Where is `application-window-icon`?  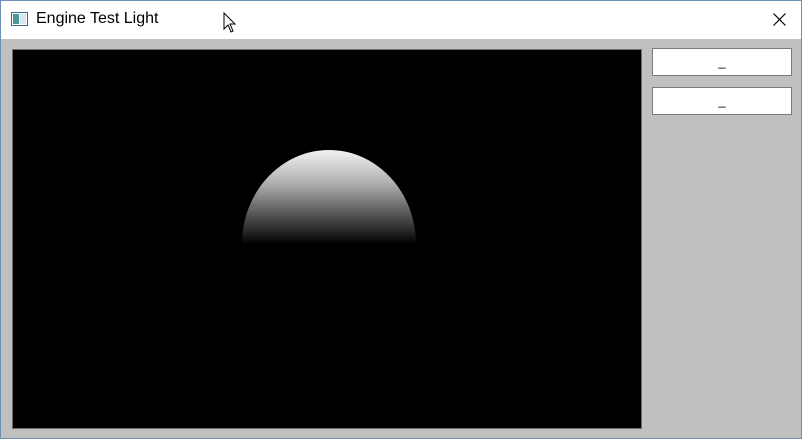 application-window-icon is located at coordinates (19, 19).